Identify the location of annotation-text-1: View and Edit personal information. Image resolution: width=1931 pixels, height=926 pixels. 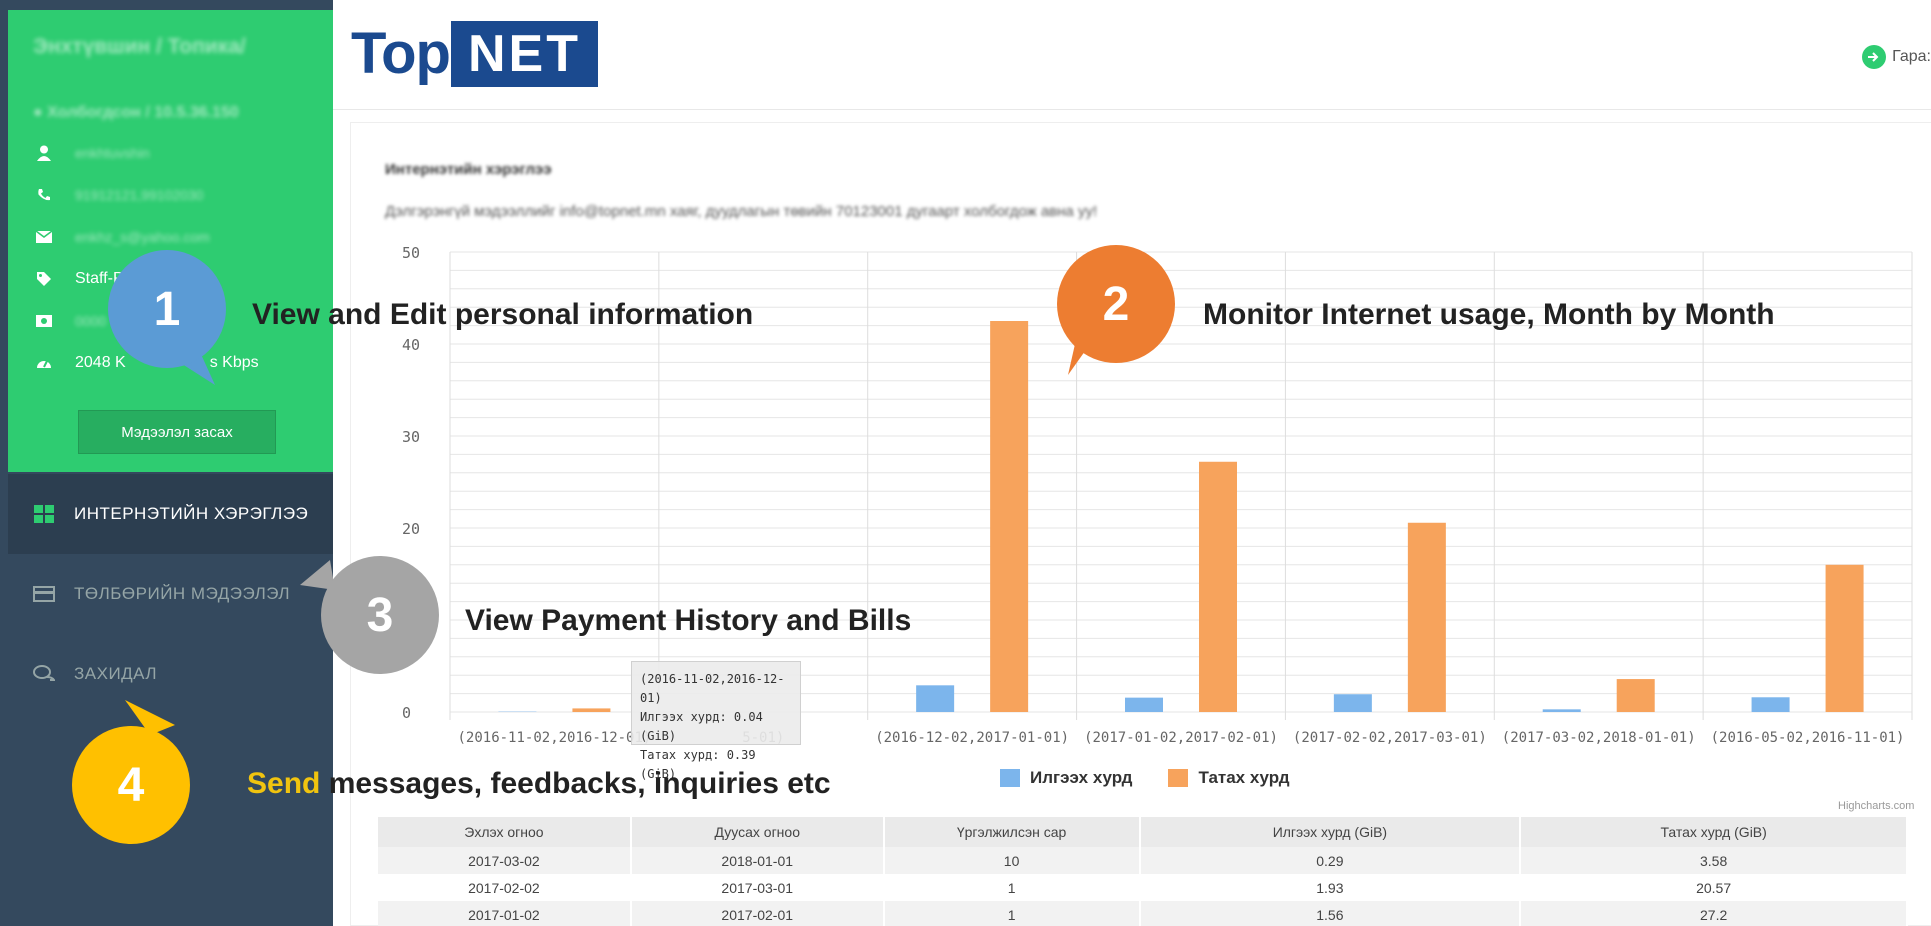
(503, 314).